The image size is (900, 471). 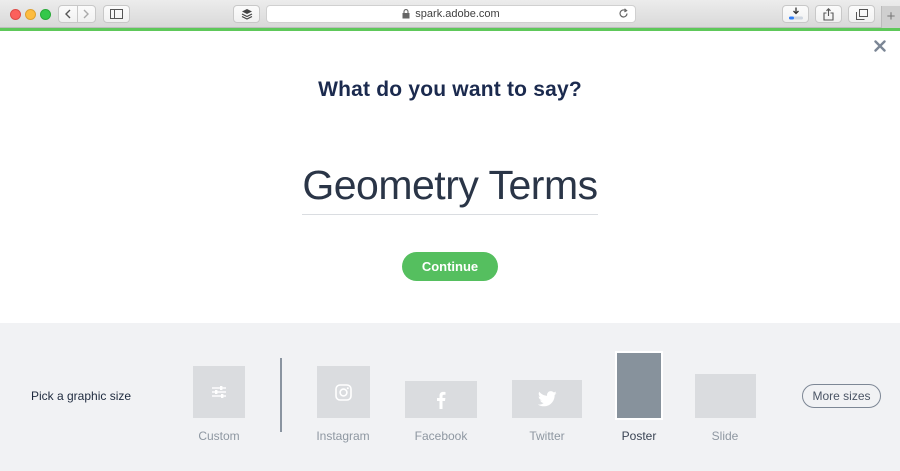 I want to click on size-thumb-custom, so click(x=219, y=392).